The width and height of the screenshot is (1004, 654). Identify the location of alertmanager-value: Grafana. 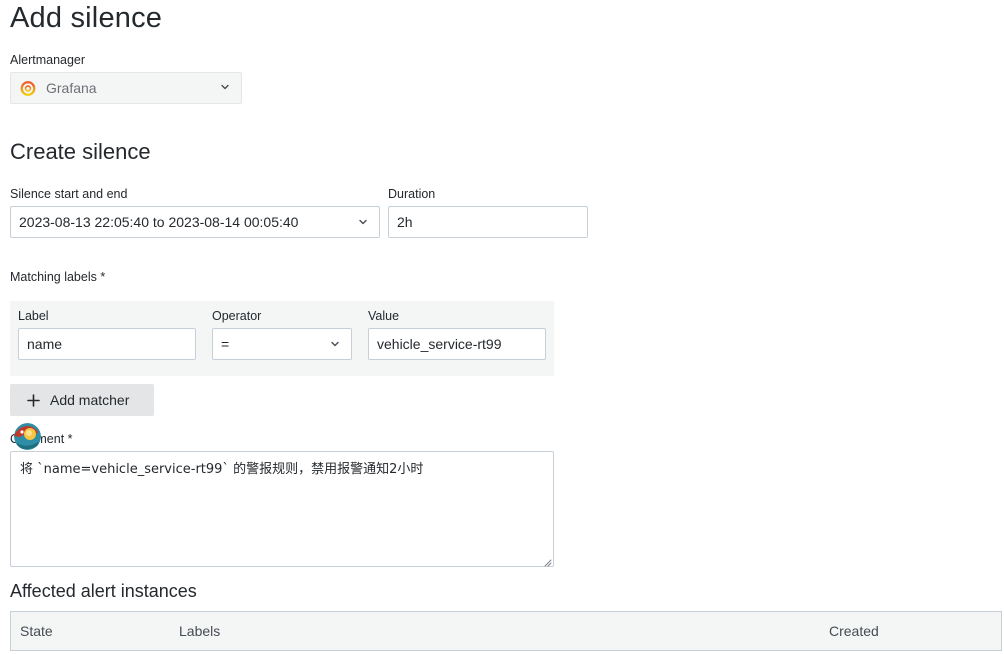
(71, 88).